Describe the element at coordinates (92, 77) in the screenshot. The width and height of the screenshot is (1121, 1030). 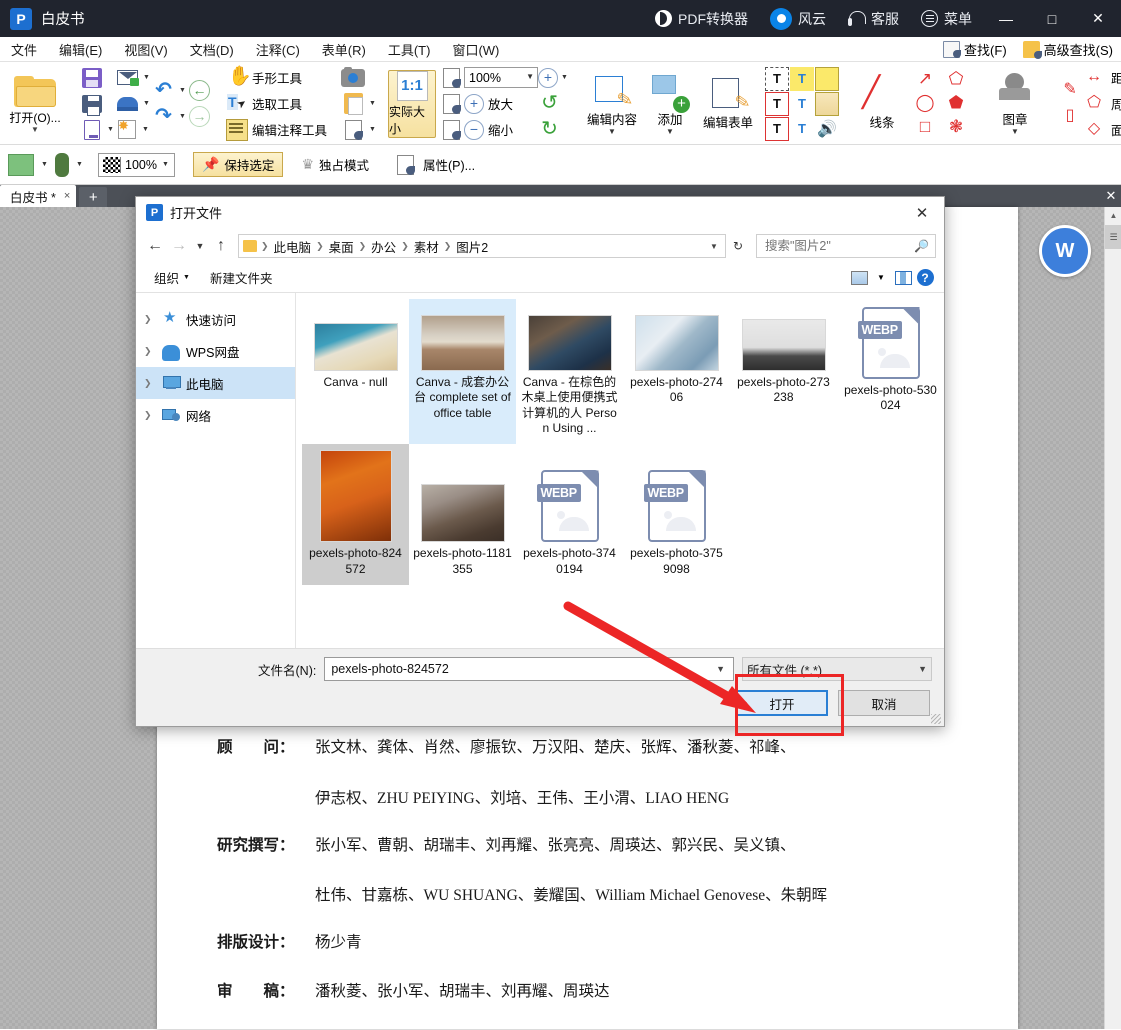
I see `save-icon` at that location.